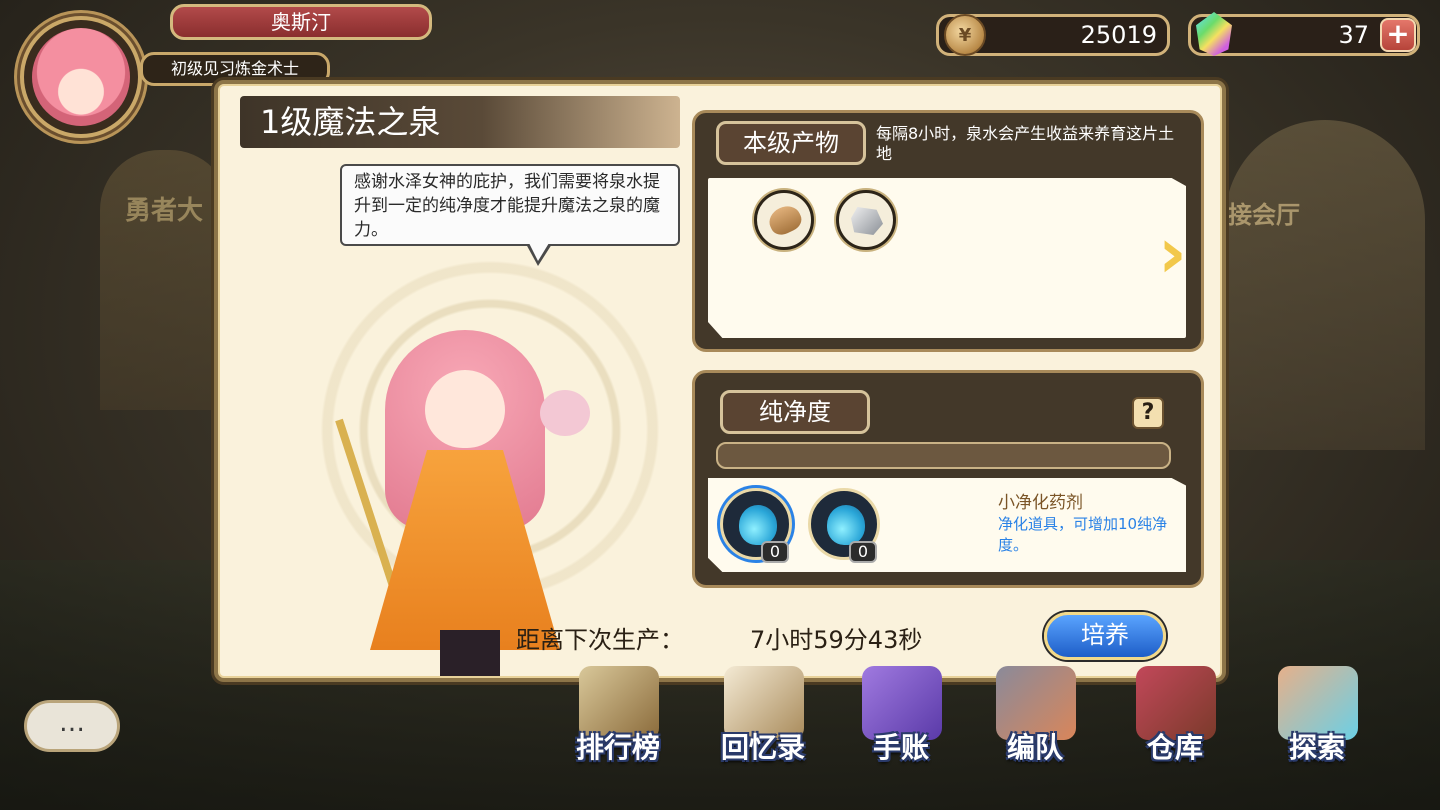 The image size is (1440, 810). Describe the element at coordinates (1148, 413) in the screenshot. I see `help-button: ?` at that location.